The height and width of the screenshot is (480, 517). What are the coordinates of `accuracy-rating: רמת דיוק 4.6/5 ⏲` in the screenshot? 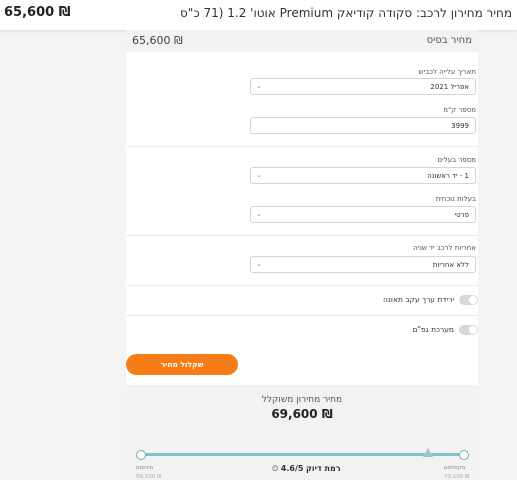 It's located at (305, 469).